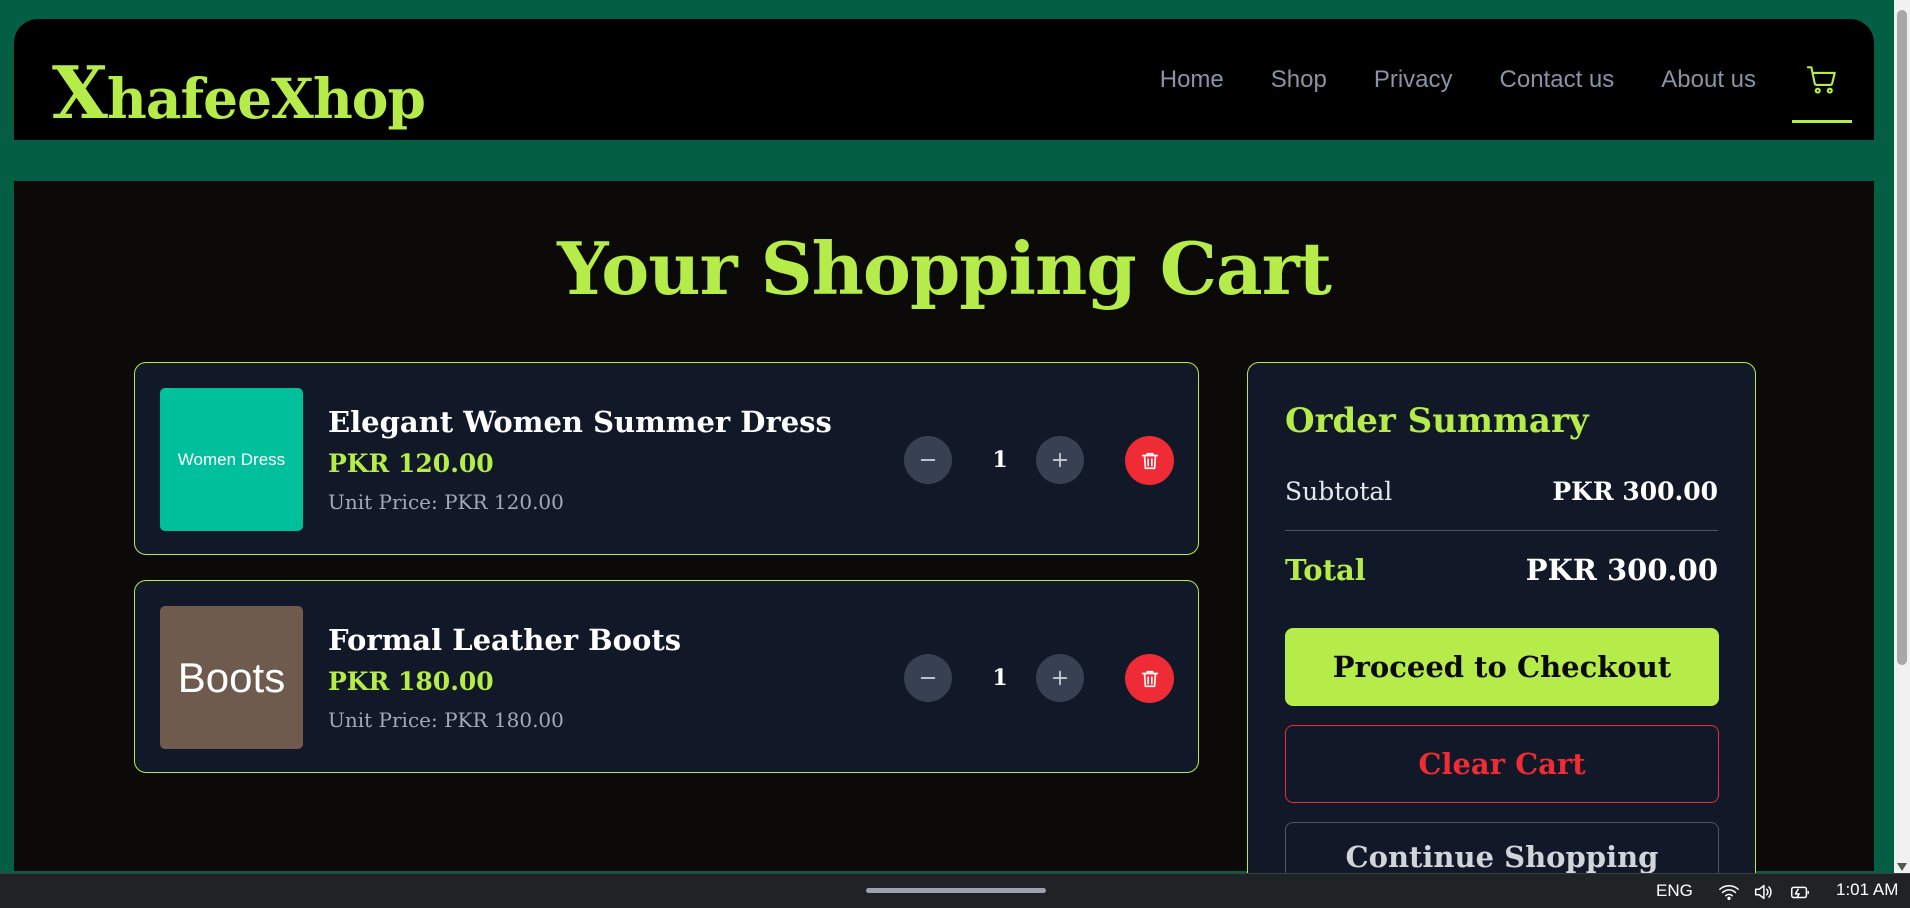 This screenshot has width=1910, height=908. I want to click on product-thumbnail: Women Dress, so click(231, 459).